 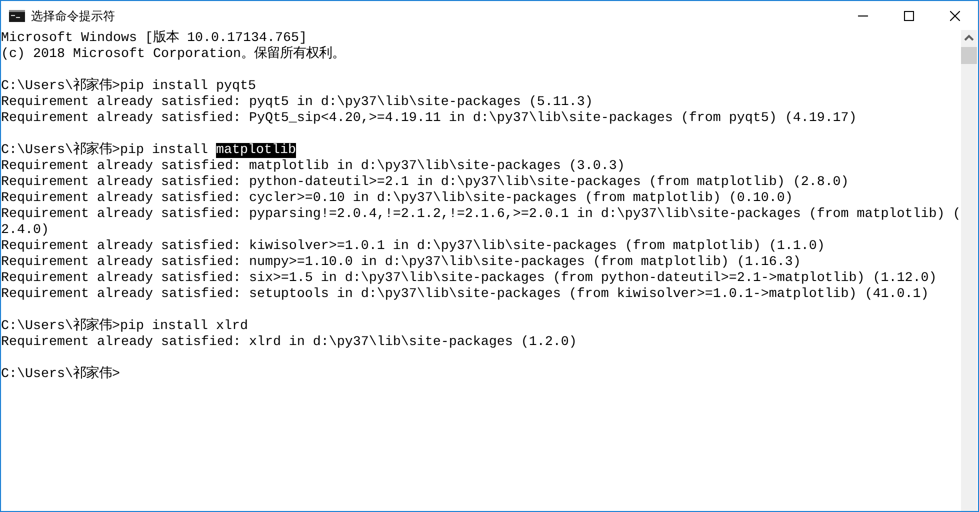 What do you see at coordinates (154, 38) in the screenshot?
I see `console-line: Microsoft Windows [版本 10.0.17134.765]` at bounding box center [154, 38].